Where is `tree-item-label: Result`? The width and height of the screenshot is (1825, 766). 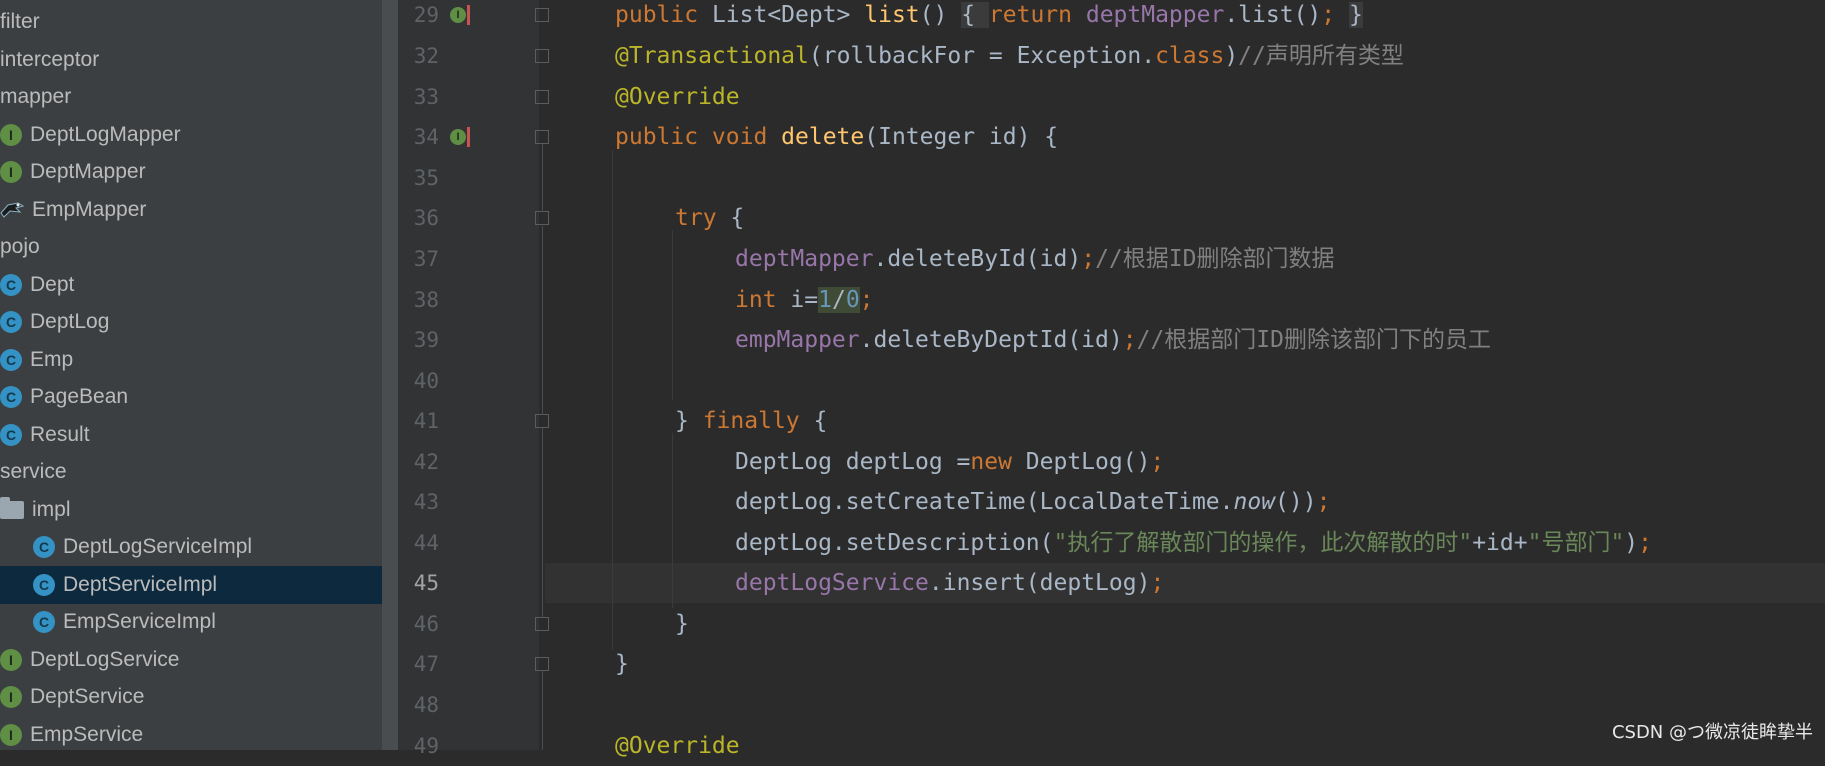
tree-item-label: Result is located at coordinates (60, 434).